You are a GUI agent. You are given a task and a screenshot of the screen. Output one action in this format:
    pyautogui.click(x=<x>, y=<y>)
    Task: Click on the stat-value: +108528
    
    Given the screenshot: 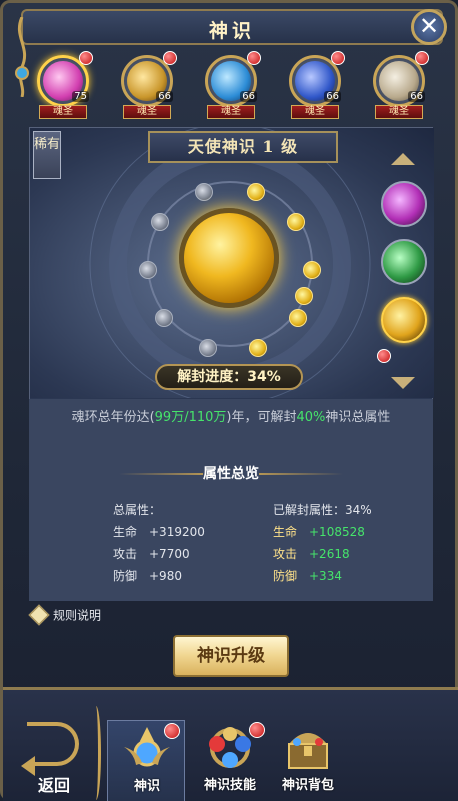 What is the action you would take?
    pyautogui.click(x=337, y=532)
    